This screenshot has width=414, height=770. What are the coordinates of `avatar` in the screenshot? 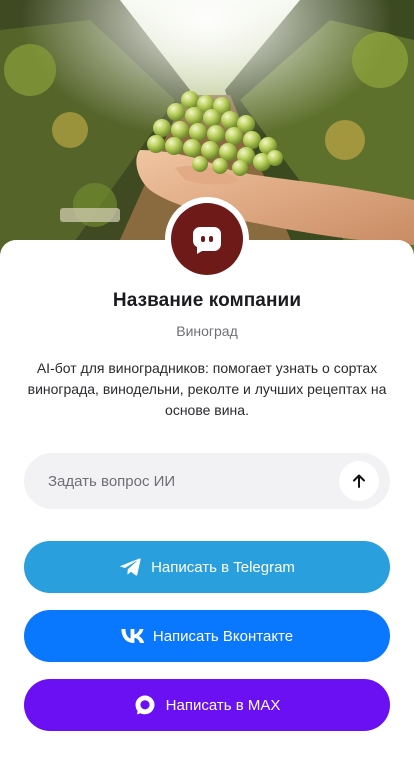 It's located at (207, 239).